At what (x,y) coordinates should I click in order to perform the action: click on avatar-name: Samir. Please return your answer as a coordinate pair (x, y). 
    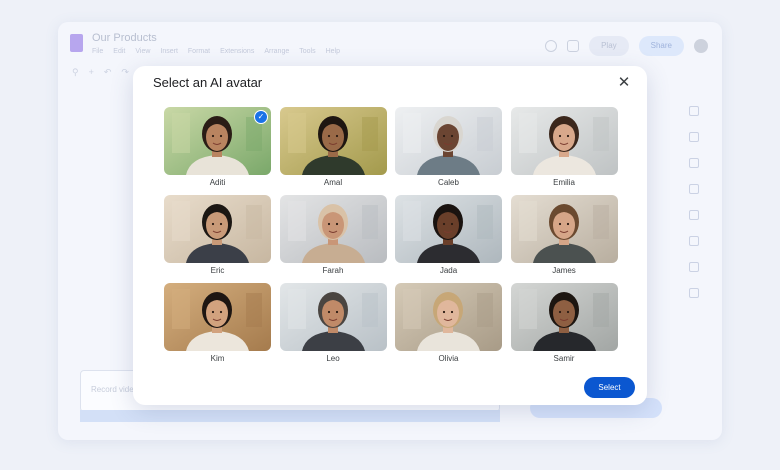
    Looking at the image, I should click on (564, 358).